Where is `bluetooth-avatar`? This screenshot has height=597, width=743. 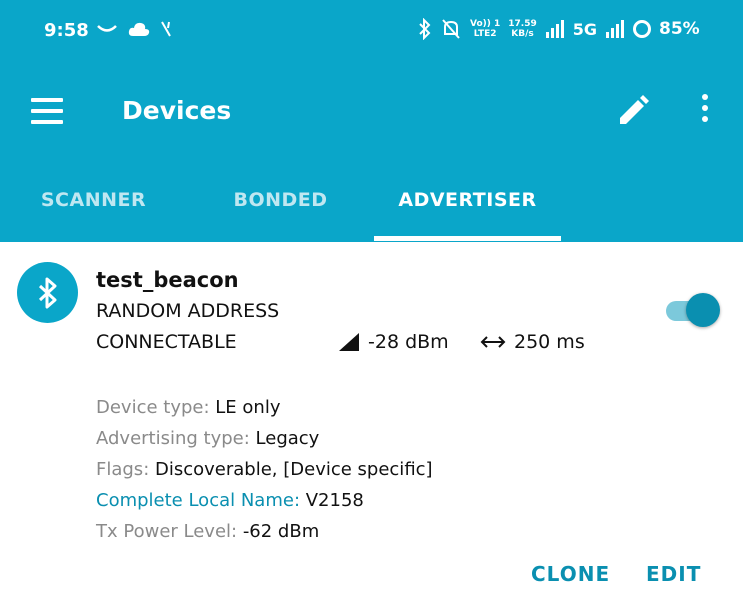 bluetooth-avatar is located at coordinates (47, 292).